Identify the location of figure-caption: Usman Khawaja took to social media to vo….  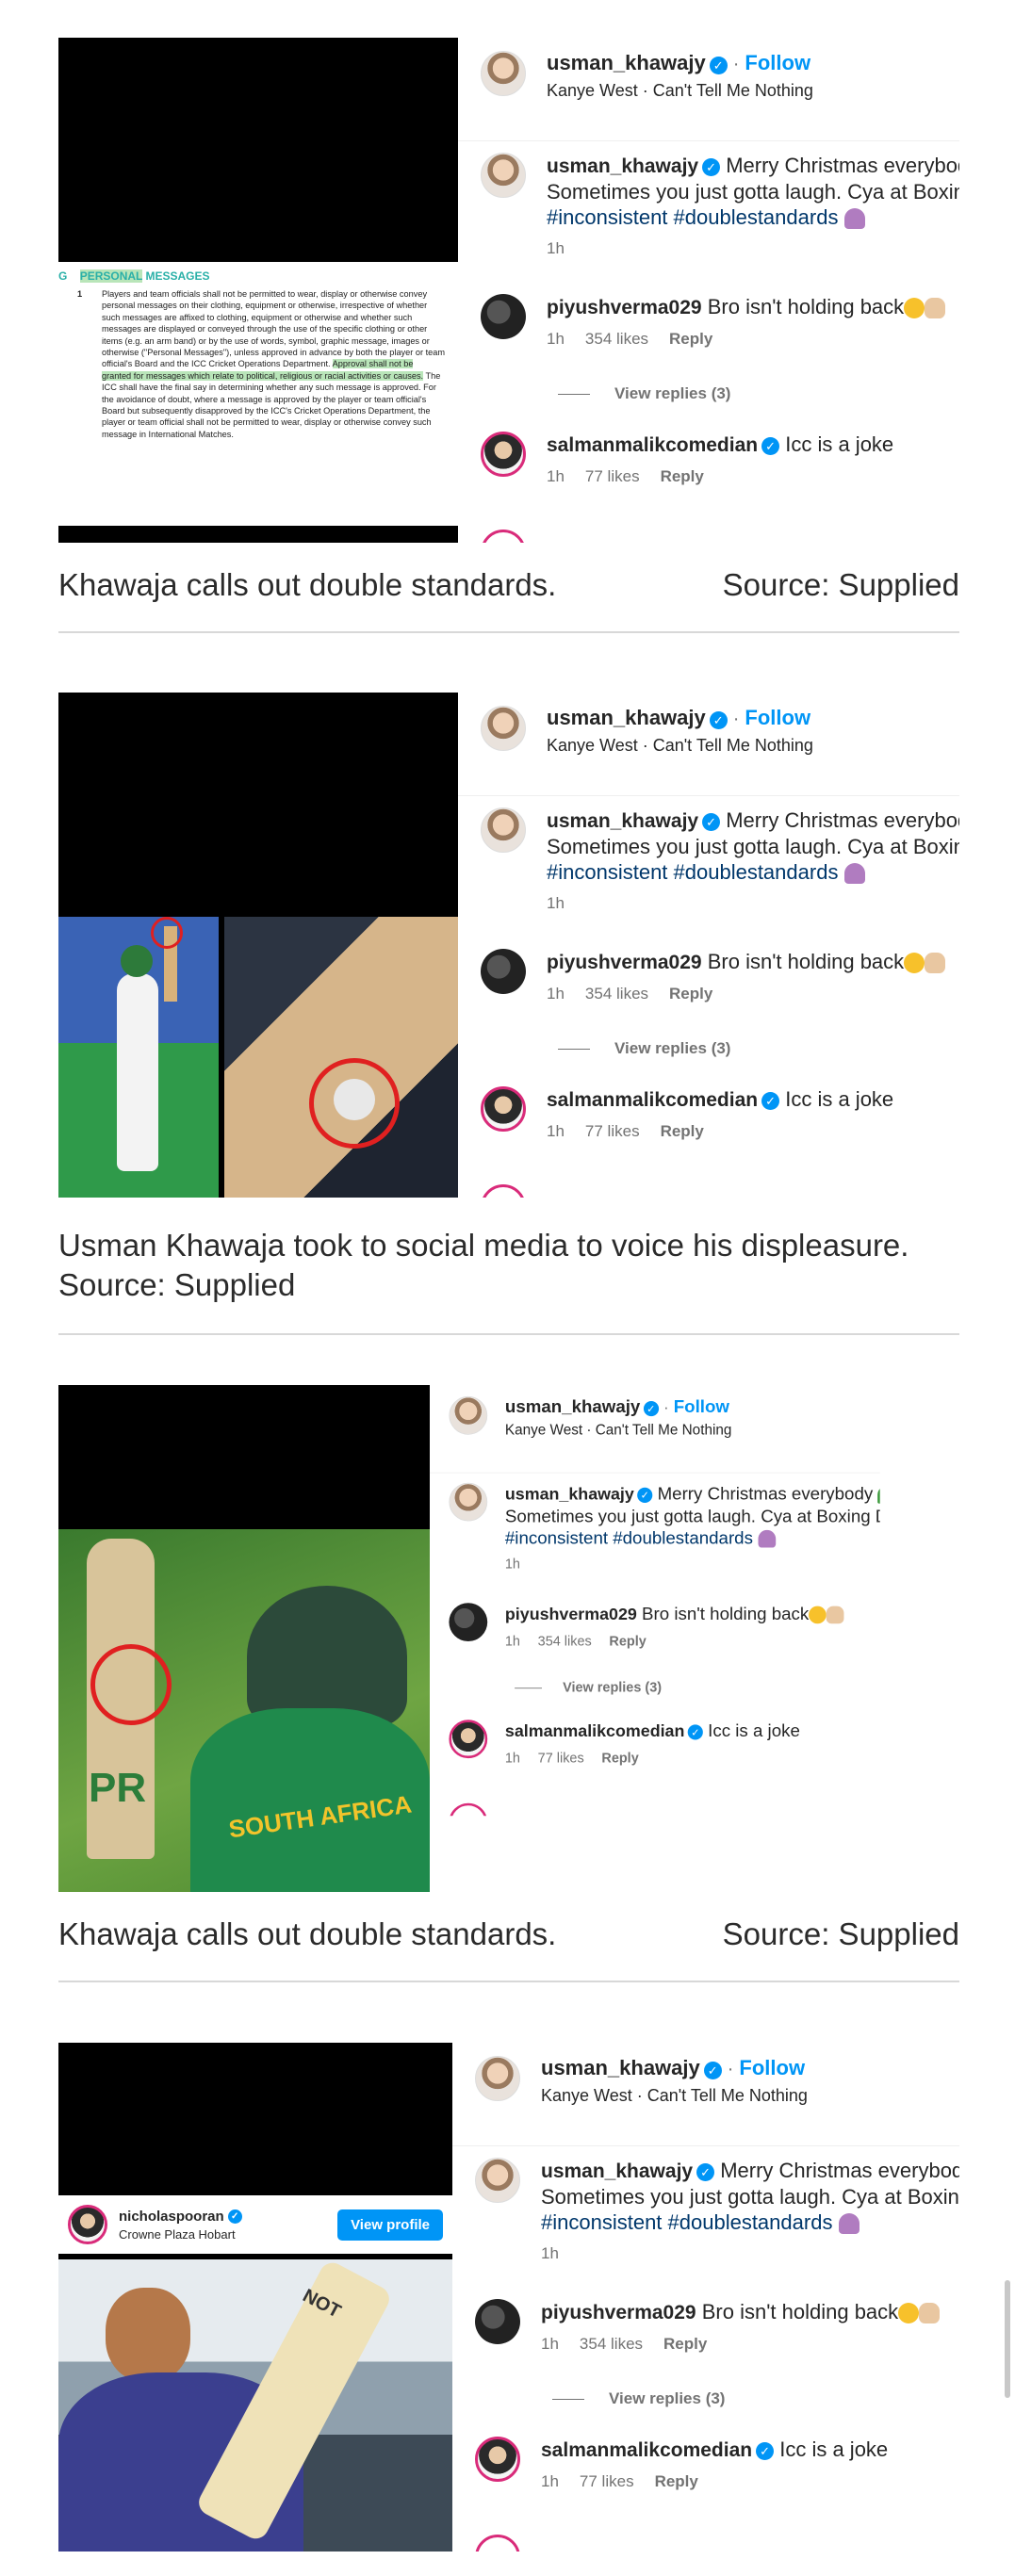
(483, 1265).